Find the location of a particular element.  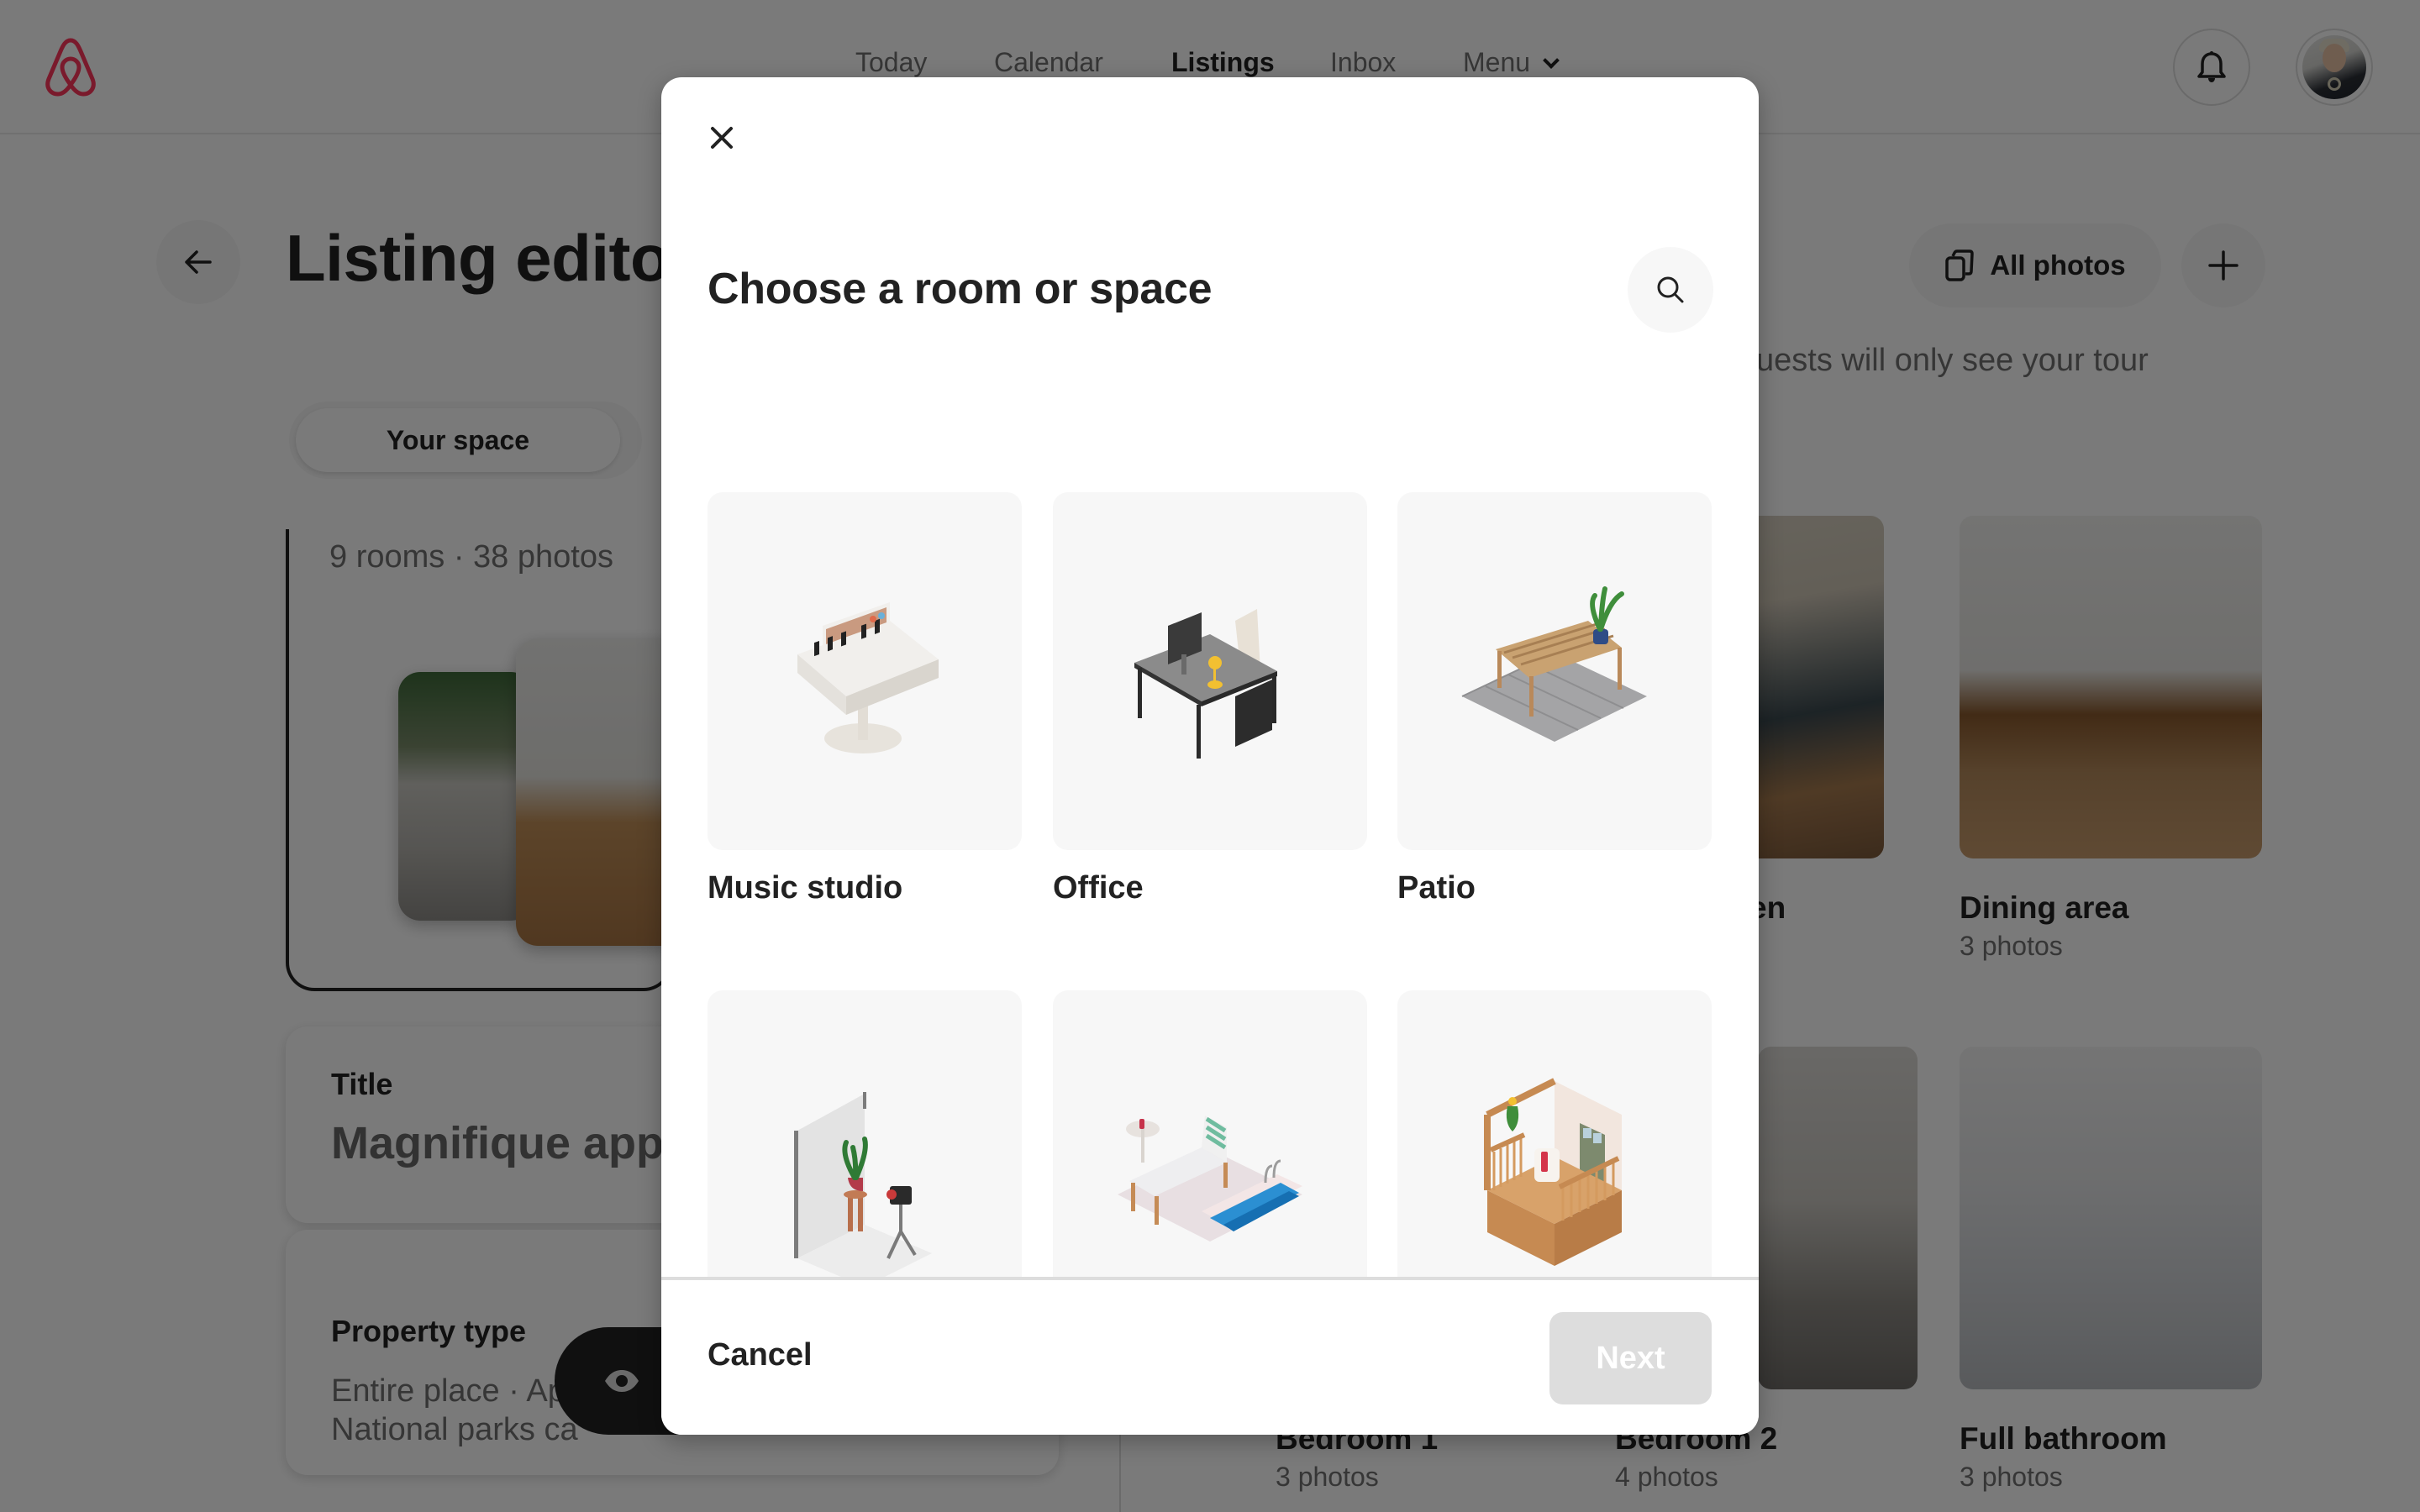

option-label: Music studio is located at coordinates (805, 888).